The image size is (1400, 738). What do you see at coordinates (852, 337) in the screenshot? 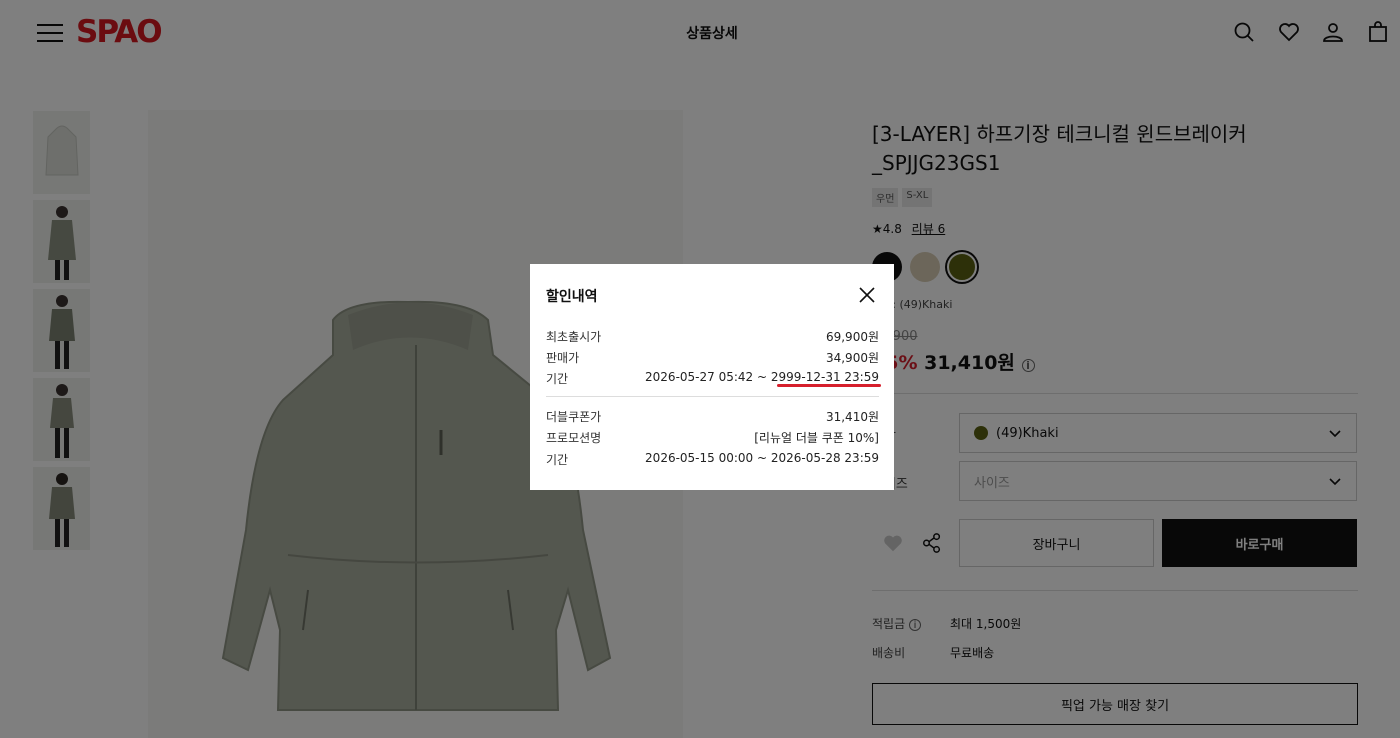
I see `row-value: 69,900원` at bounding box center [852, 337].